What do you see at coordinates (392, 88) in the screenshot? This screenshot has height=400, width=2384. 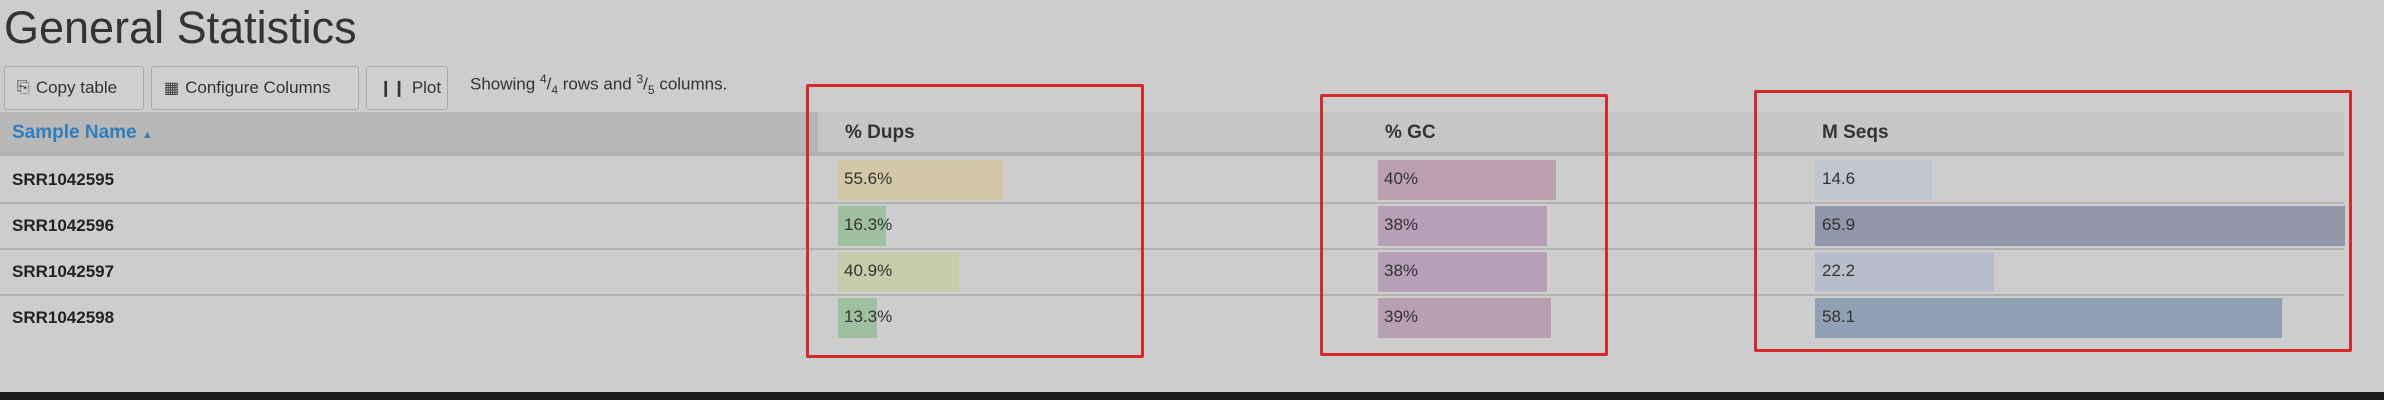 I see `bar-chart-icon: ❙❙` at bounding box center [392, 88].